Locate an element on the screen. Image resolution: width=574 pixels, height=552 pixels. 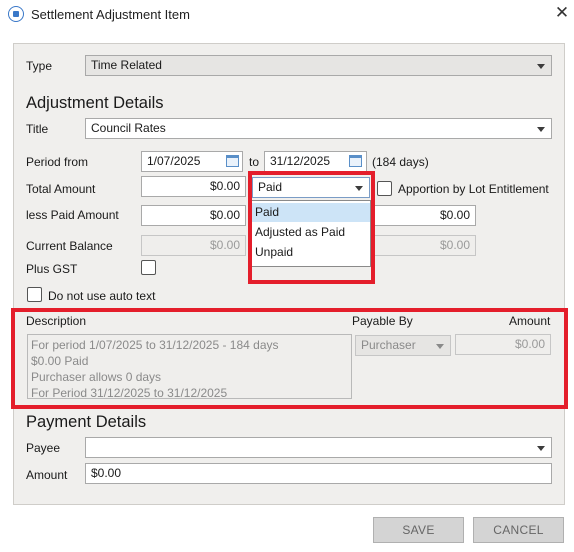
less-paid-field: $0.00 is located at coordinates (193, 215).